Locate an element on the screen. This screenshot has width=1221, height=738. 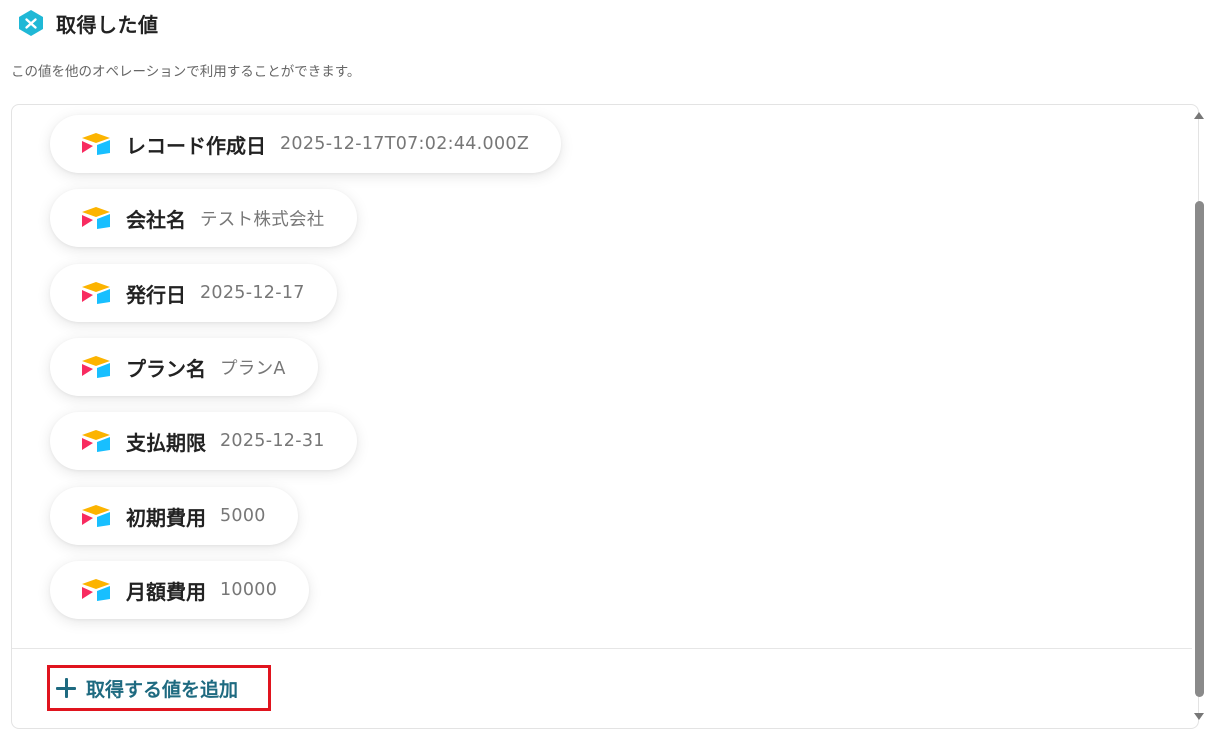
scrollbar is located at coordinates (1199, 416).